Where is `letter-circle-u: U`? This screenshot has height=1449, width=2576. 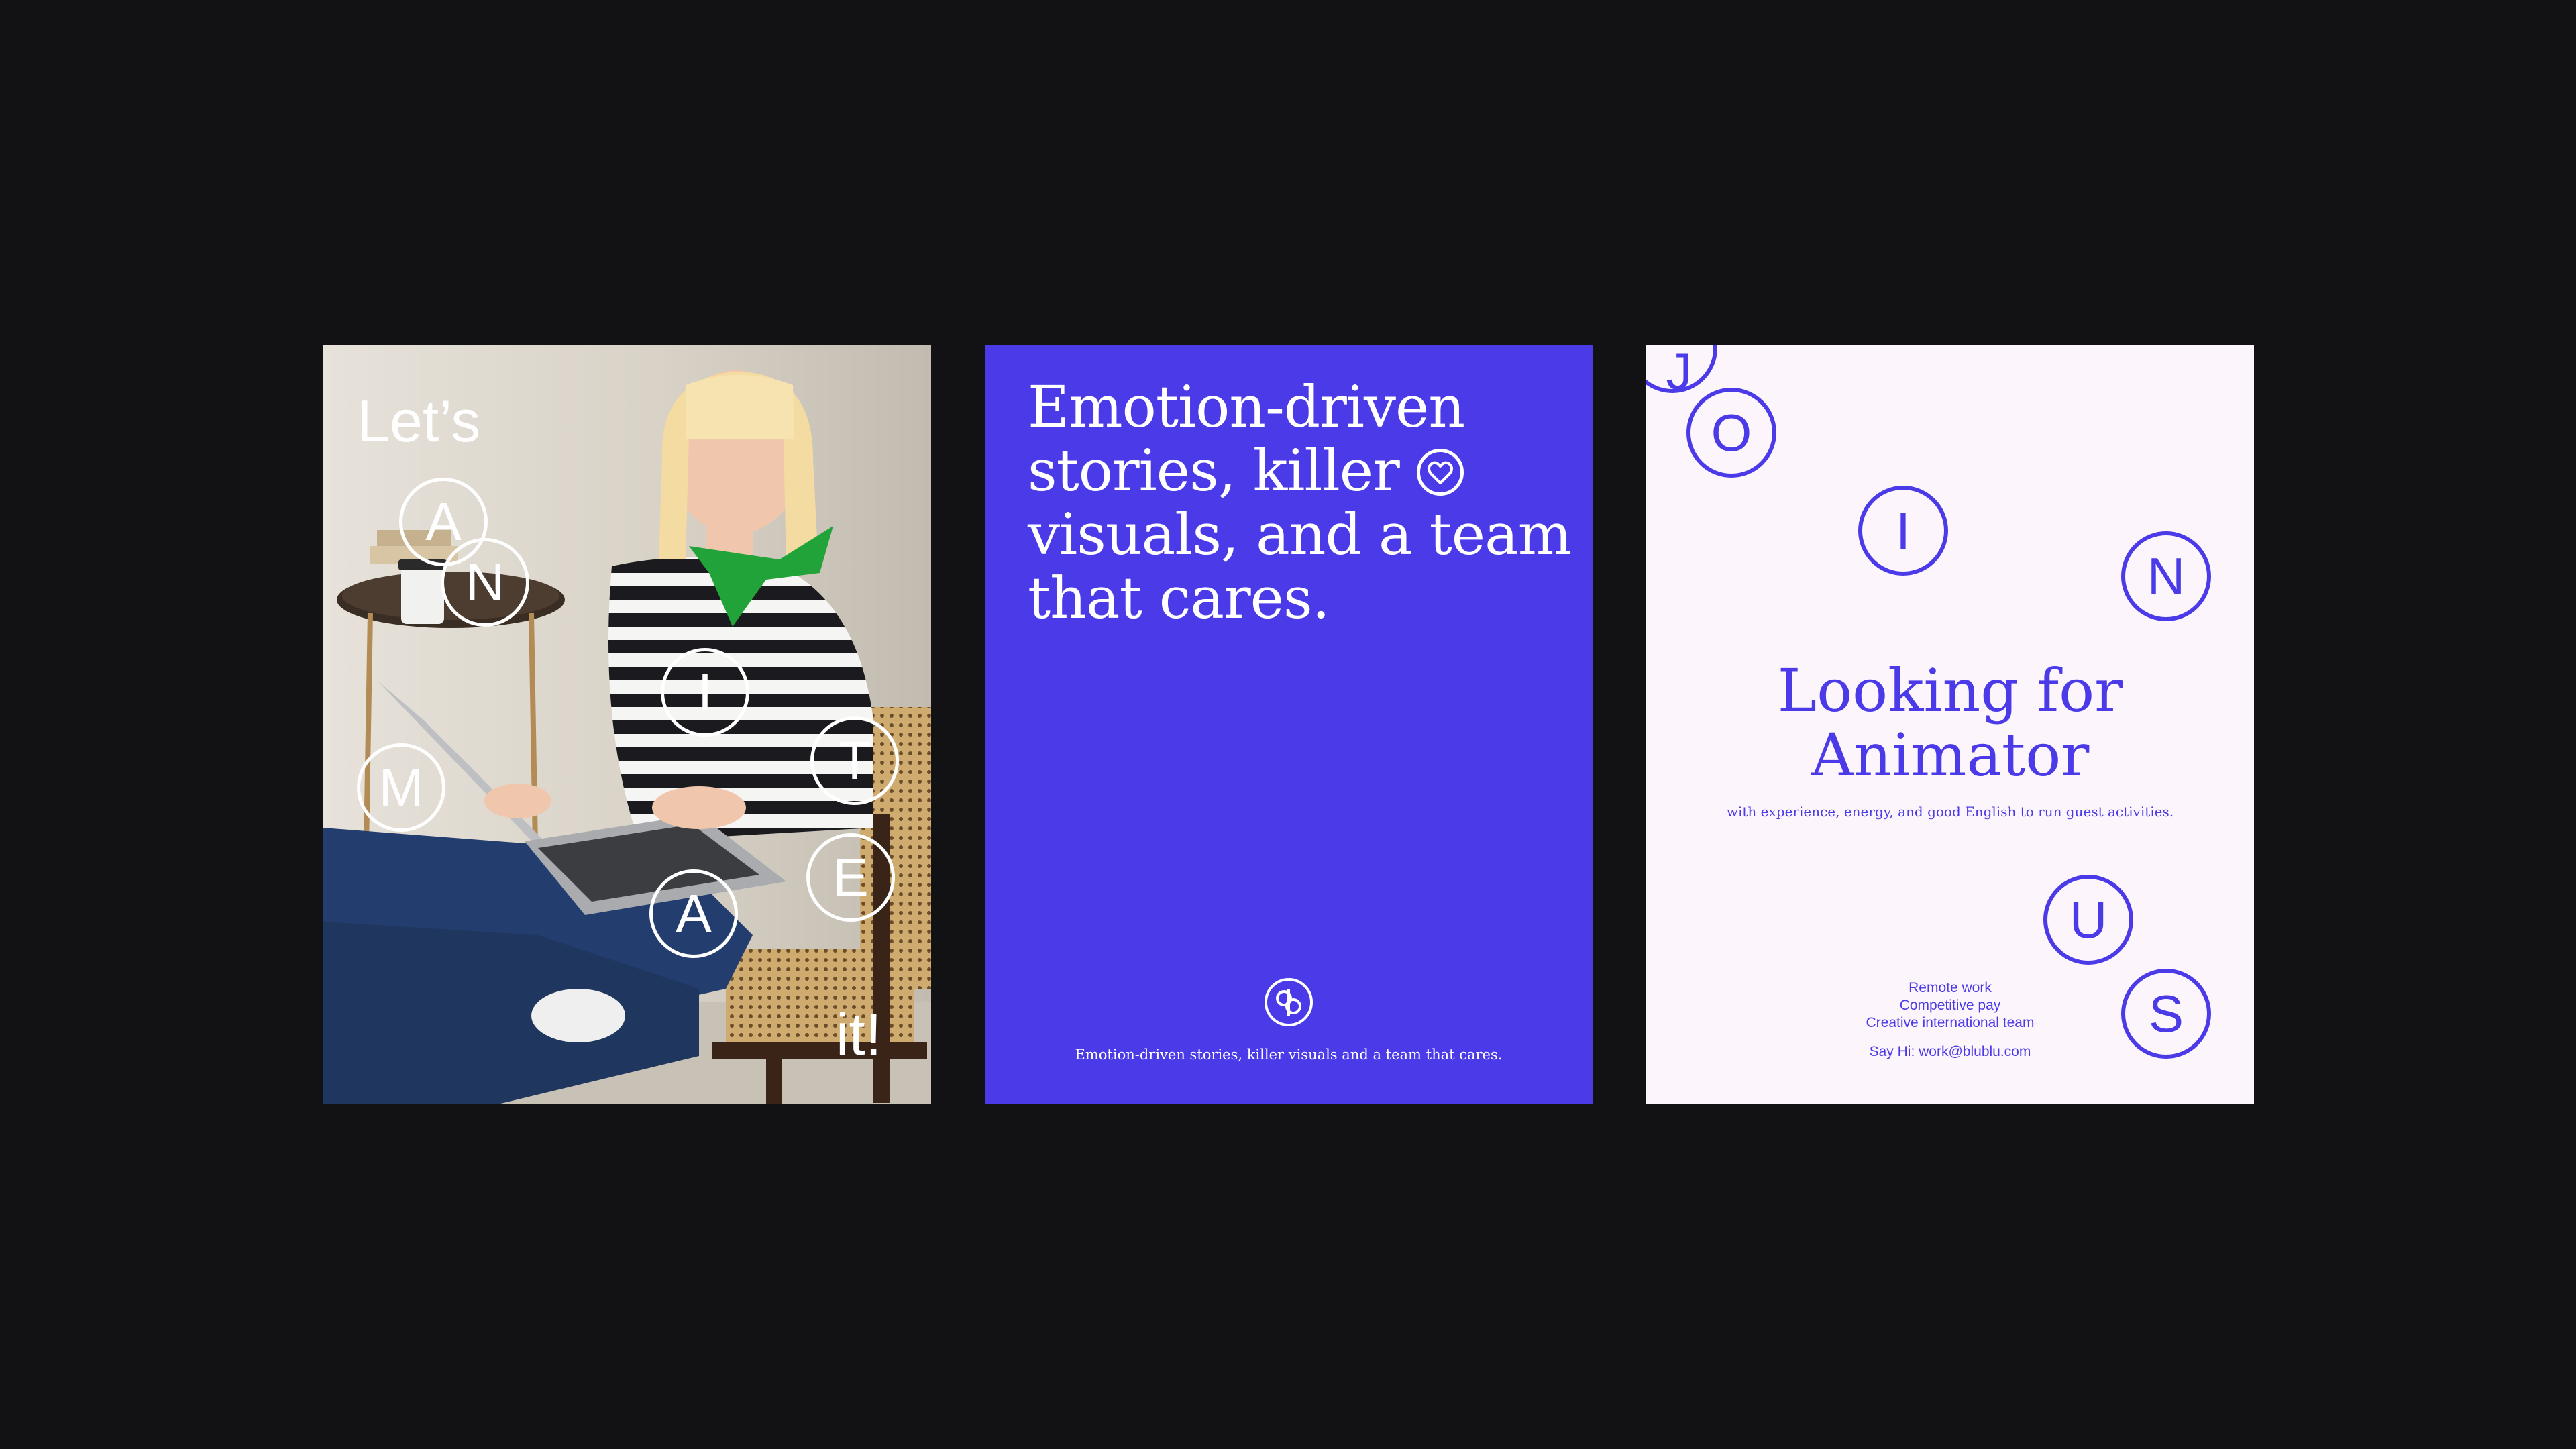 letter-circle-u: U is located at coordinates (2088, 920).